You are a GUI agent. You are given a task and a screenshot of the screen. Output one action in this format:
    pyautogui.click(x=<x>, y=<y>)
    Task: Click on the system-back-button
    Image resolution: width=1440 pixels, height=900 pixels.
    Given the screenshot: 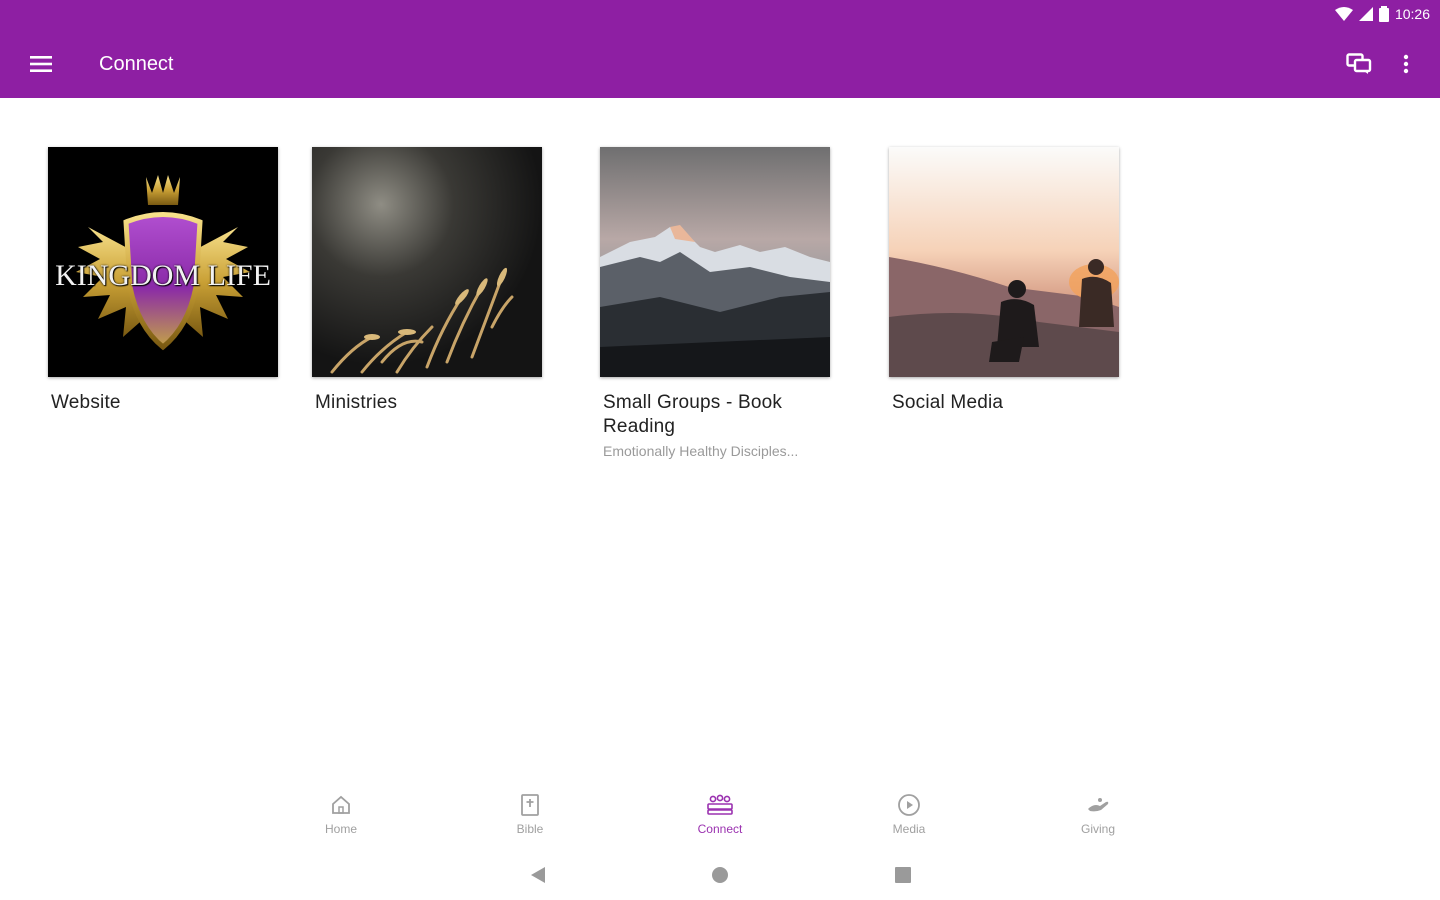 What is the action you would take?
    pyautogui.click(x=538, y=875)
    